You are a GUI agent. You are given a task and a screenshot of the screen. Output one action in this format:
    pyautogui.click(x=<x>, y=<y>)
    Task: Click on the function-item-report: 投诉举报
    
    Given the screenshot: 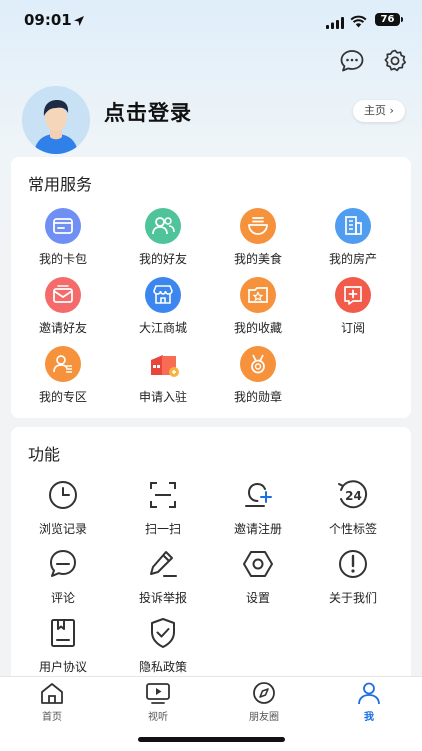 What is the action you would take?
    pyautogui.click(x=163, y=577)
    